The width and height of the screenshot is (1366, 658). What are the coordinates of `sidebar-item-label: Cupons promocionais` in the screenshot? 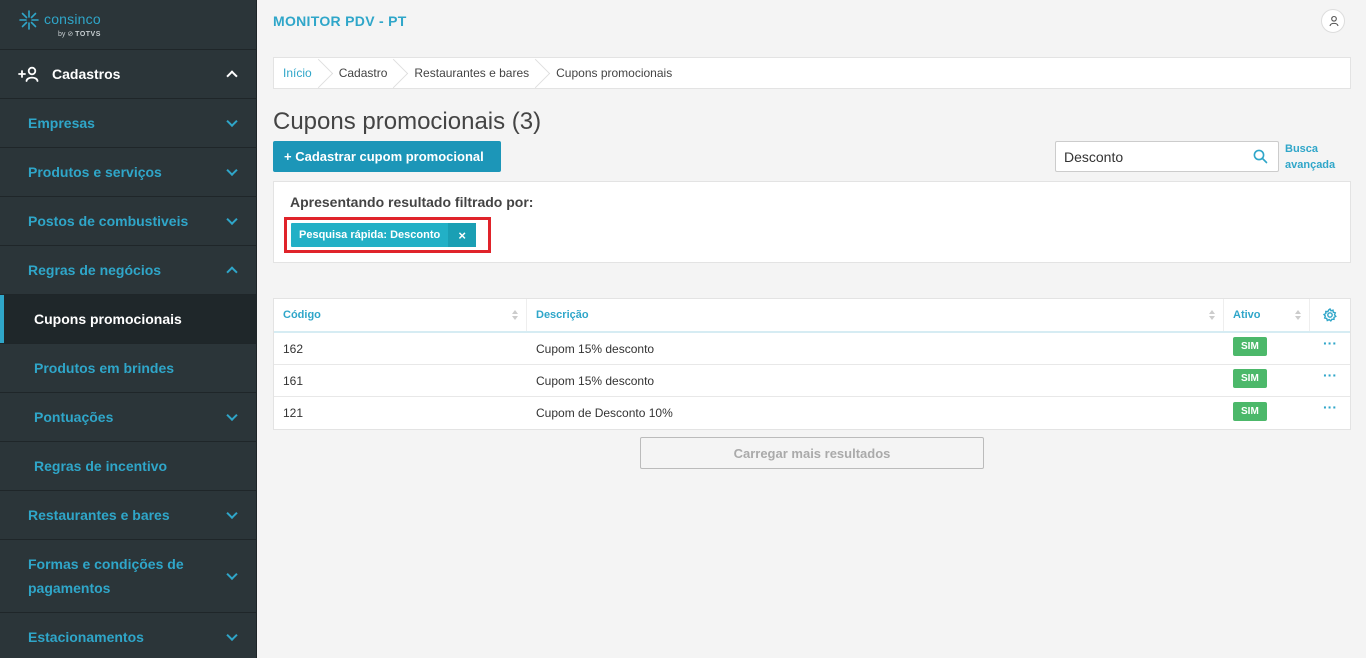 It's located at (108, 319).